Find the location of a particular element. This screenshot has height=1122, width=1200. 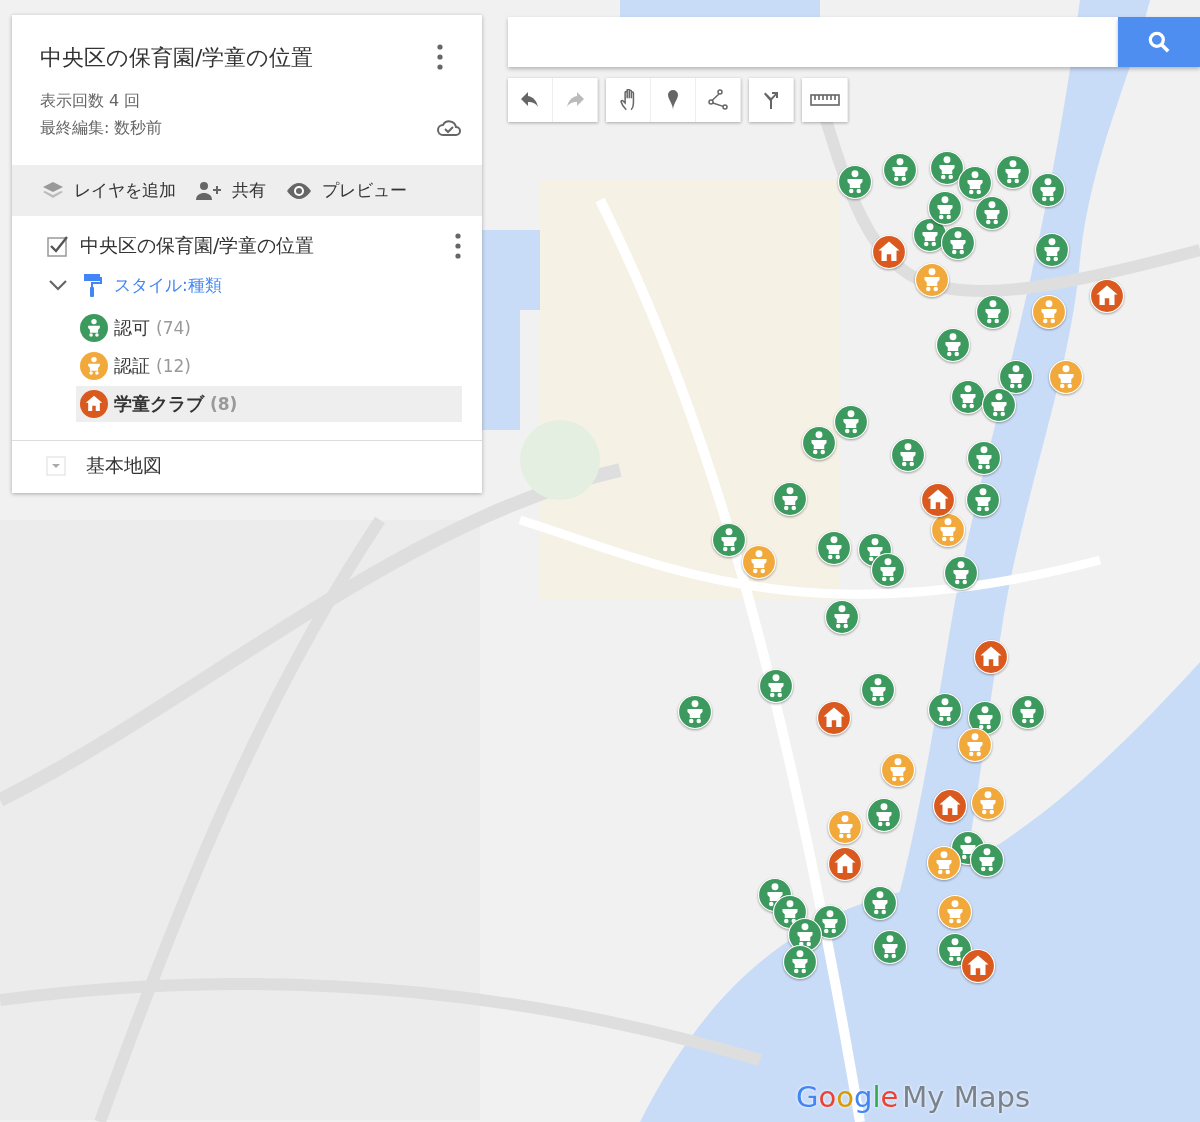

route-tool-button is located at coordinates (771, 100).